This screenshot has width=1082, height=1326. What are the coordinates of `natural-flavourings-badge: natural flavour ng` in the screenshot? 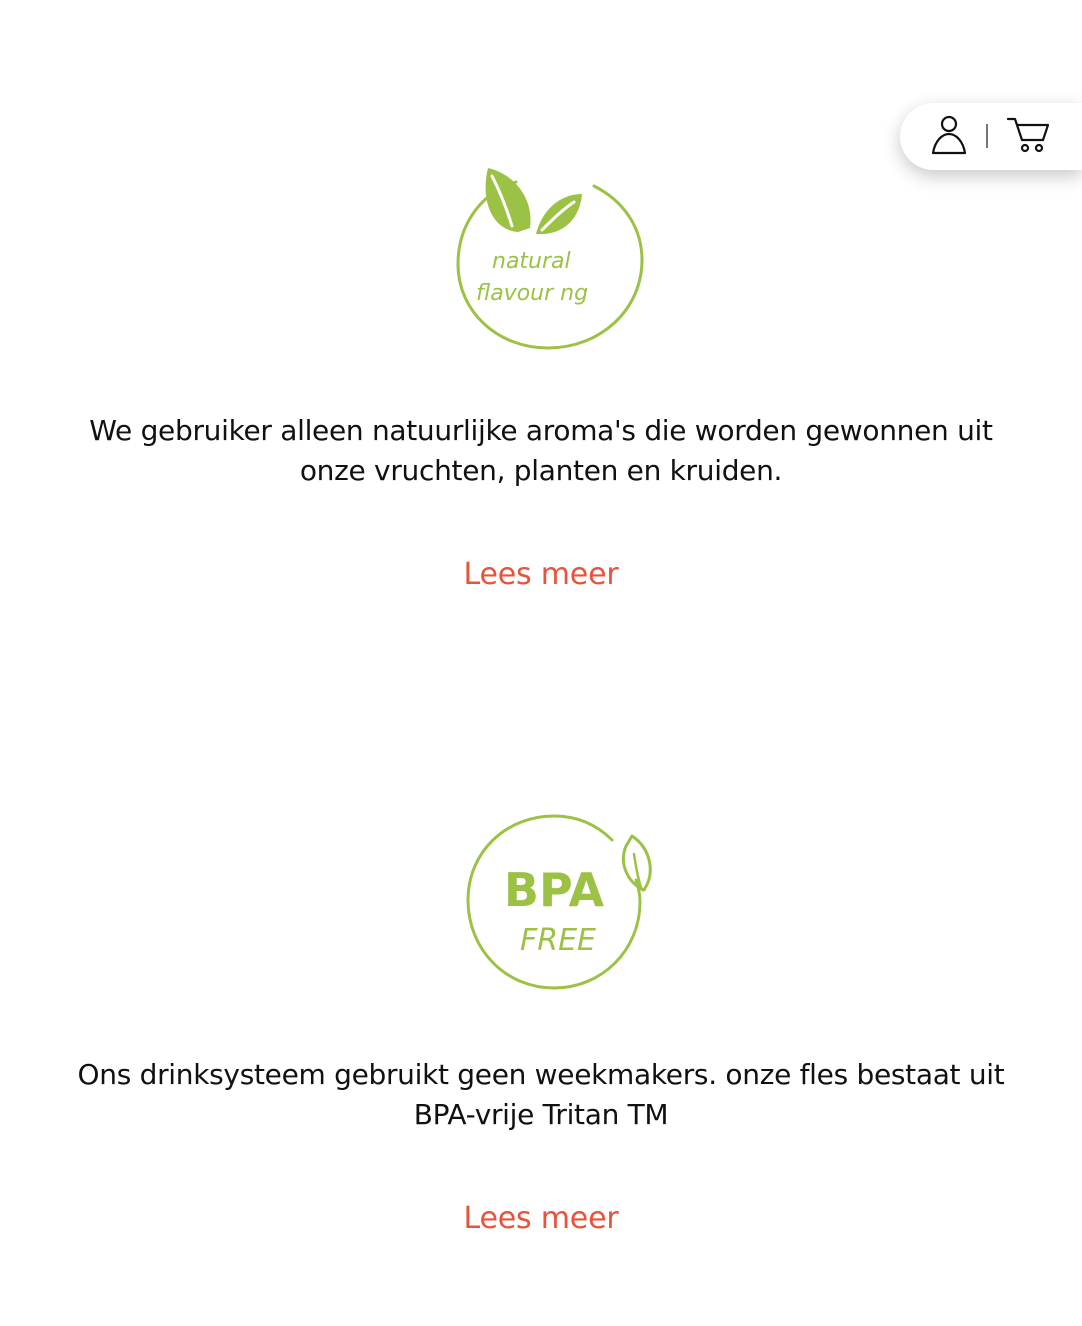 It's located at (550, 259).